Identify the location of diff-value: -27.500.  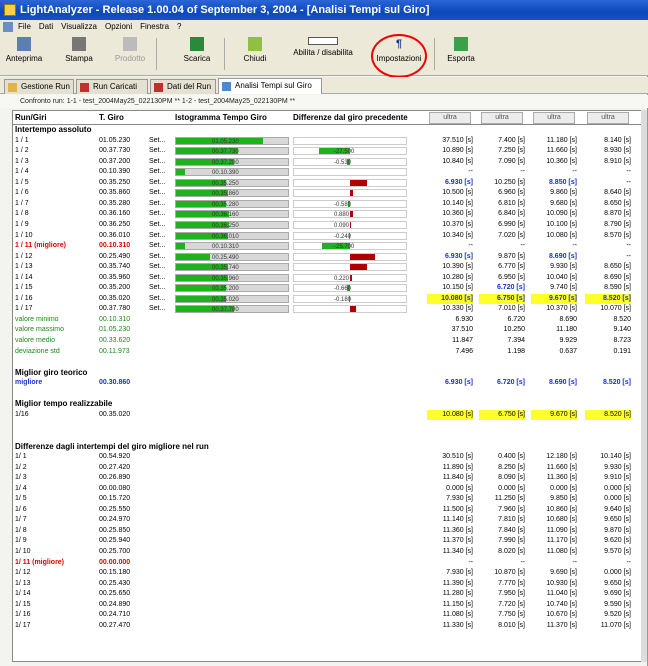
(344, 152).